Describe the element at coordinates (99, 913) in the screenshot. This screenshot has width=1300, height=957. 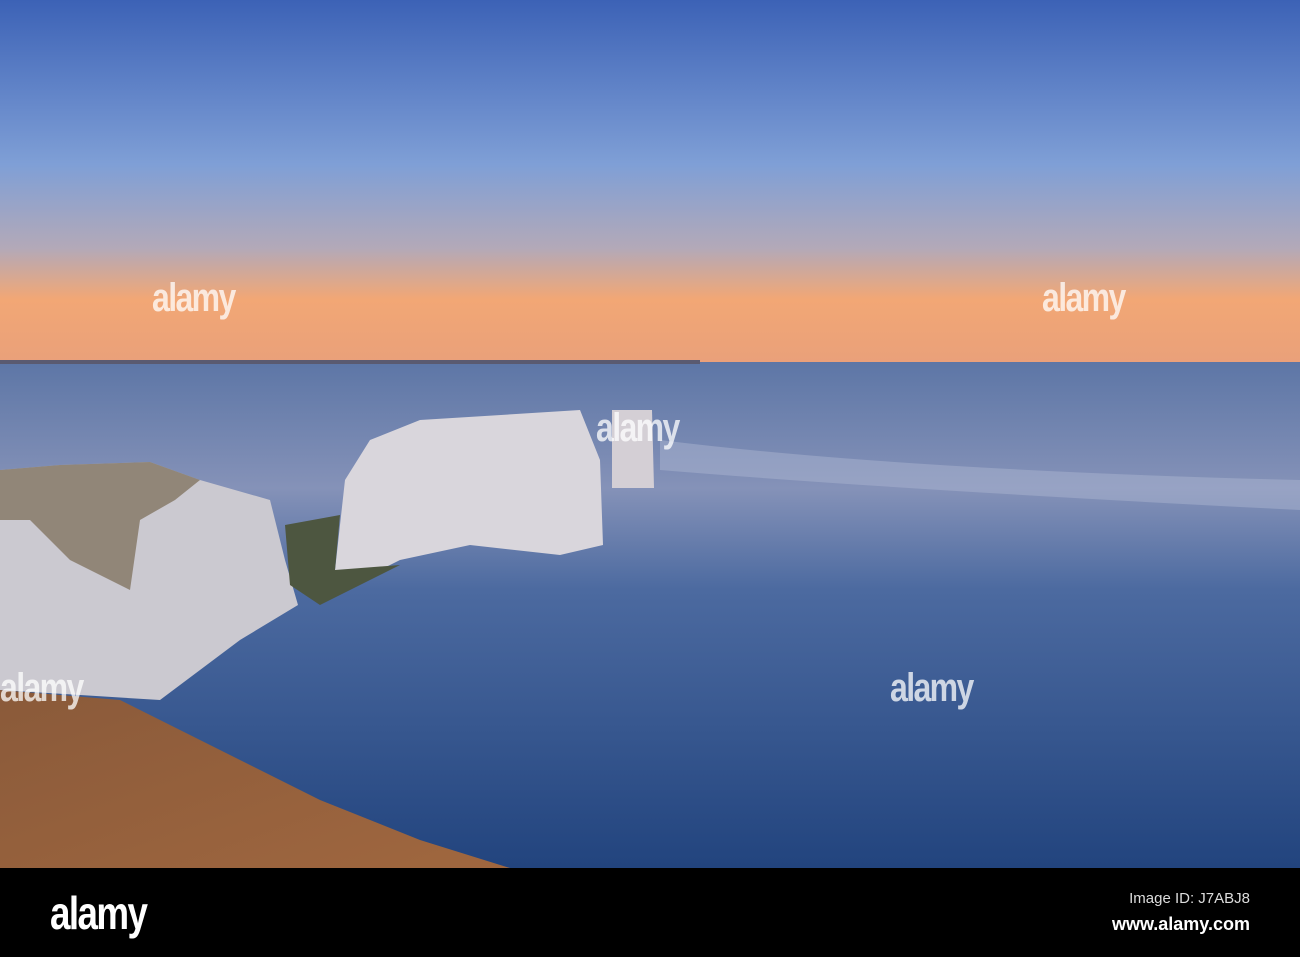
I see `alamy-logo: alamy` at that location.